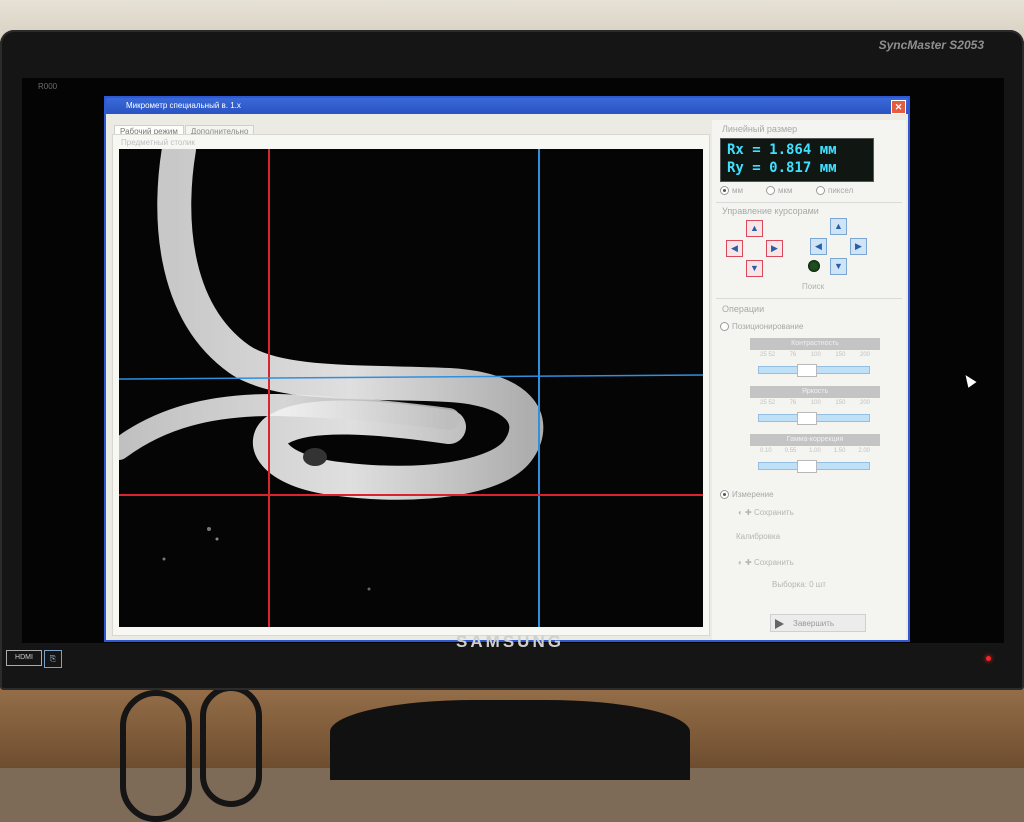 Image resolution: width=1024 pixels, height=822 pixels. Describe the element at coordinates (512, 655) in the screenshot. I see `monitor-bezel-bottom: HDMI ⎘ SAMSUNG` at that location.